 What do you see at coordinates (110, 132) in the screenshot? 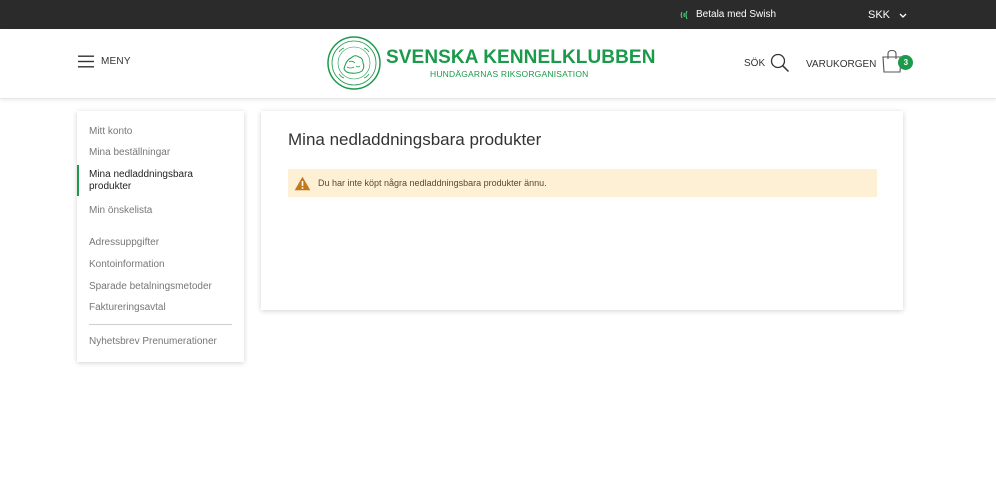
I see `sidebar-item-mitt-konto: Mitt konto` at bounding box center [110, 132].